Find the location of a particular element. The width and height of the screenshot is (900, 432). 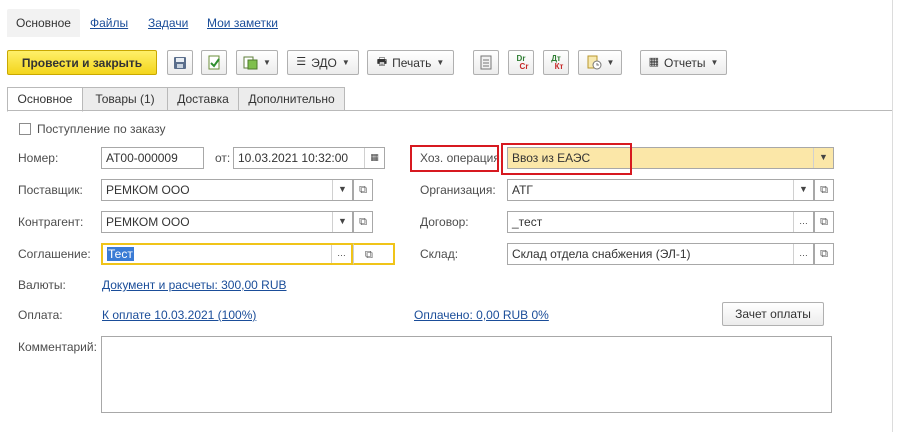

open-warehouse-button: ⧉ is located at coordinates (824, 254).